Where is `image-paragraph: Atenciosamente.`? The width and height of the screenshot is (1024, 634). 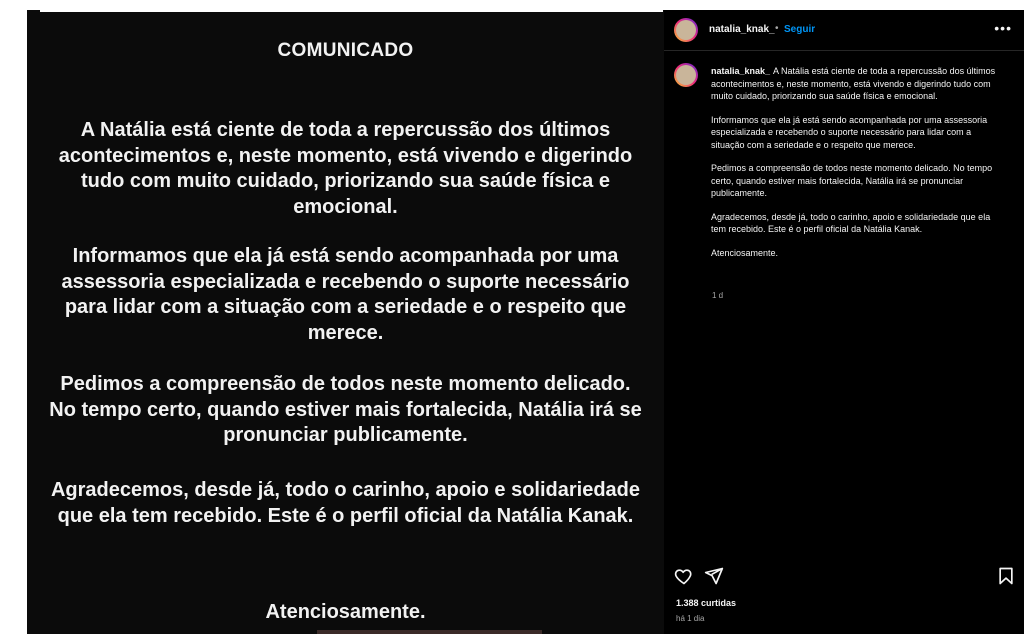 image-paragraph: Atenciosamente. is located at coordinates (345, 612).